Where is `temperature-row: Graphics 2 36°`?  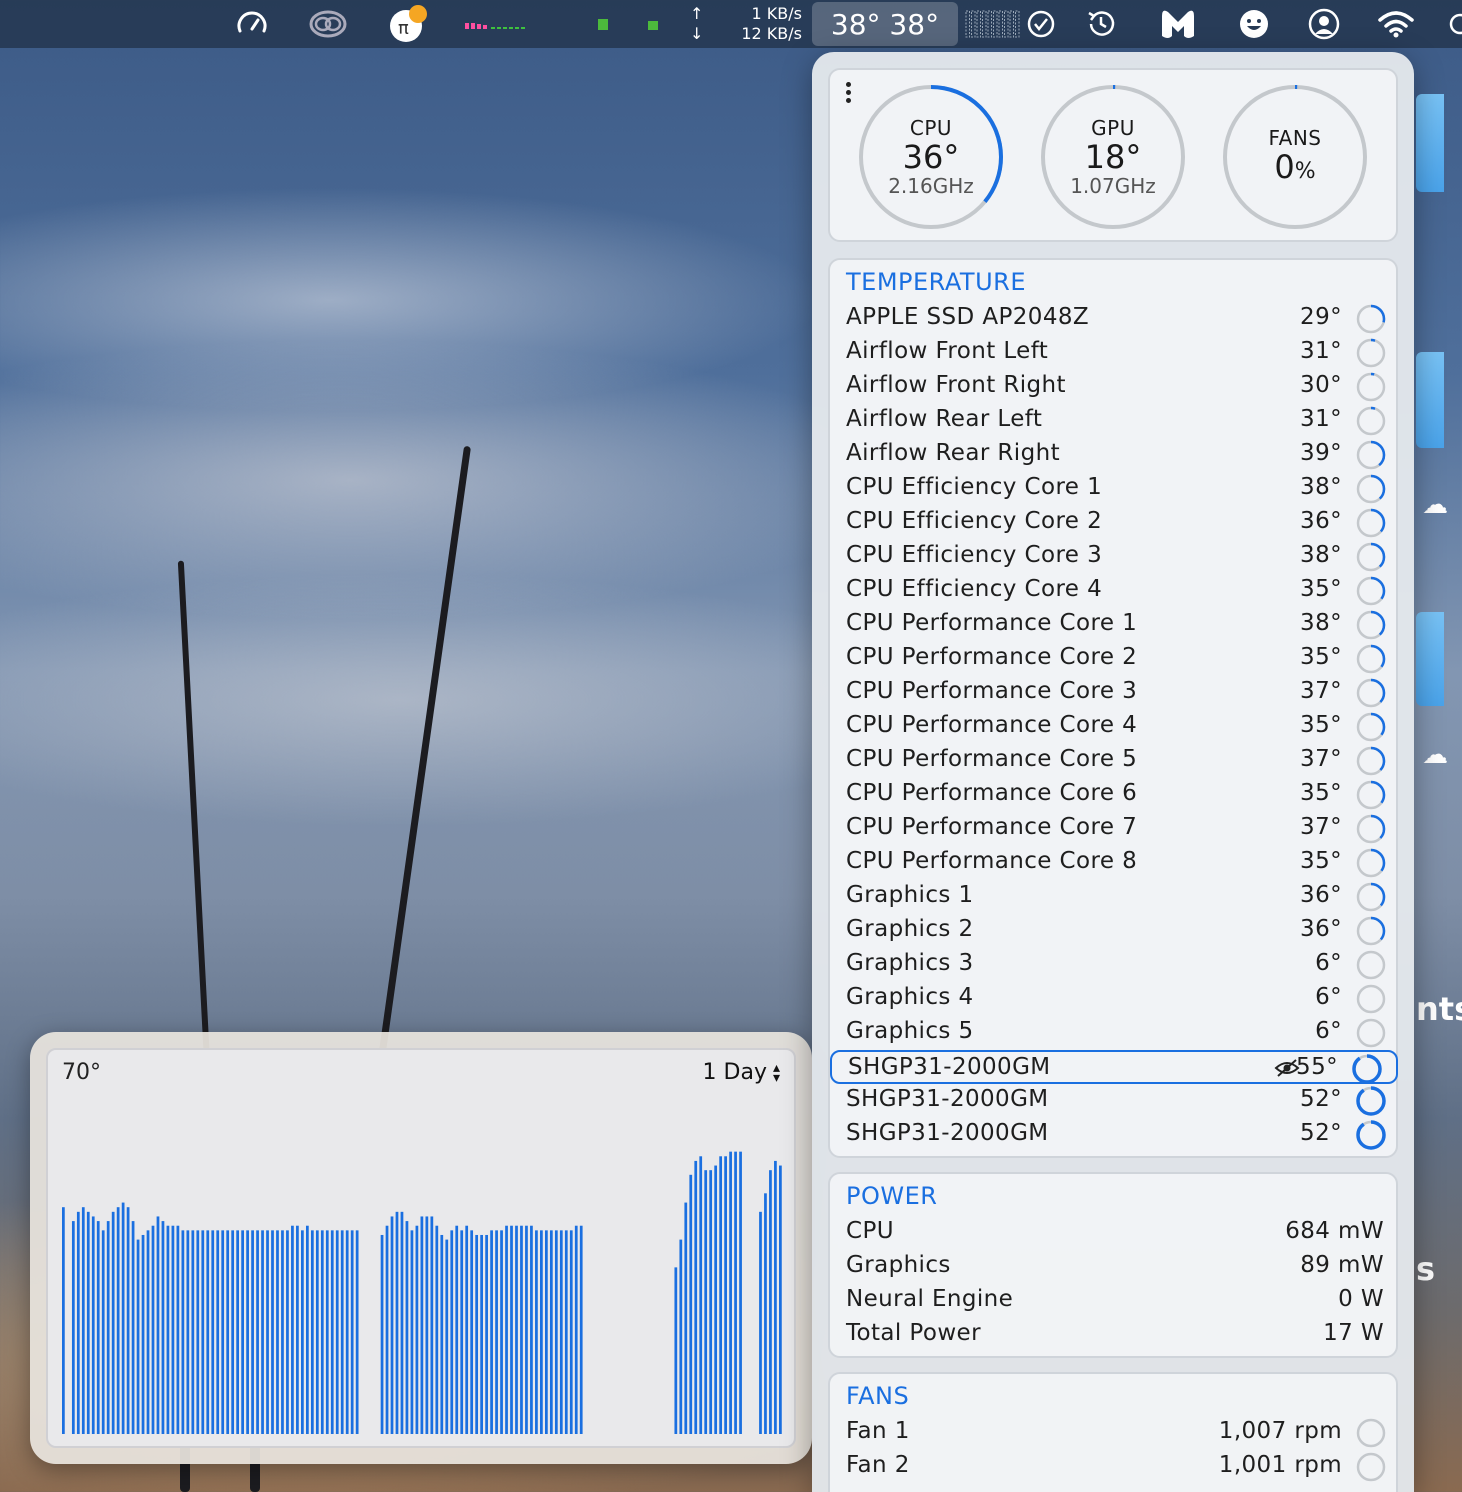 temperature-row: Graphics 2 36° is located at coordinates (1115, 931).